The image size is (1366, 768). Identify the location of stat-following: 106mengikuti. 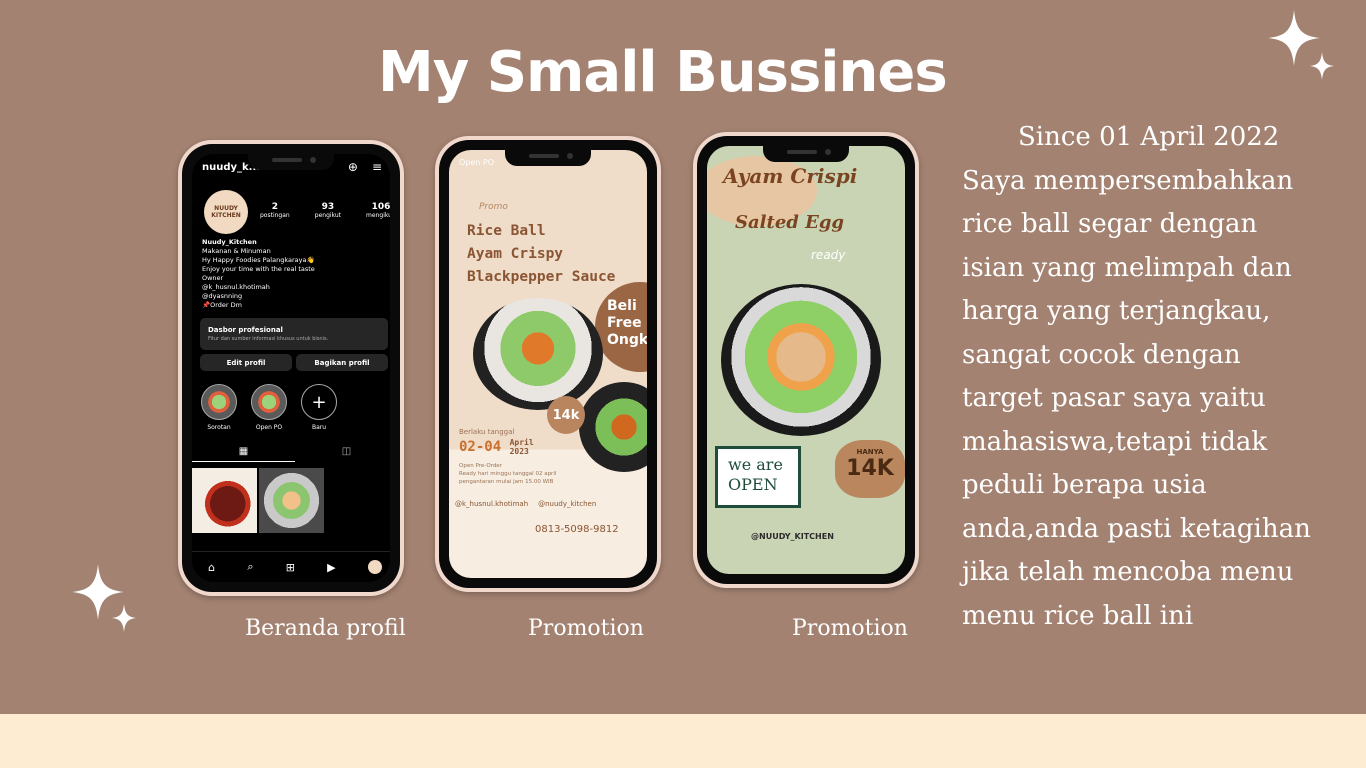
(378, 210).